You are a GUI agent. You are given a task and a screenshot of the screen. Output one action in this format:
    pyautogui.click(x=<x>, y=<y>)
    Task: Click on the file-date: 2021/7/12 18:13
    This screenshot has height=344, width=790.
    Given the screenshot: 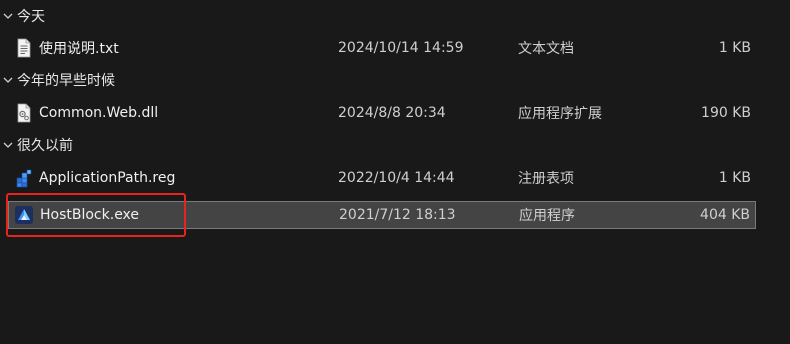 What is the action you would take?
    pyautogui.click(x=397, y=215)
    